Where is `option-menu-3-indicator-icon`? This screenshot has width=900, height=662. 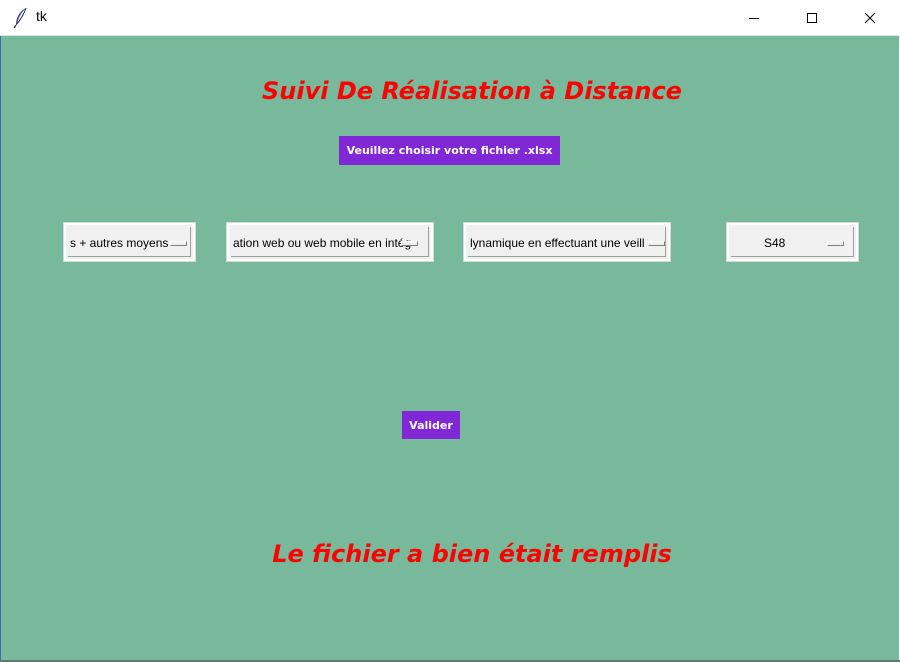
option-menu-3-indicator-icon is located at coordinates (656, 243).